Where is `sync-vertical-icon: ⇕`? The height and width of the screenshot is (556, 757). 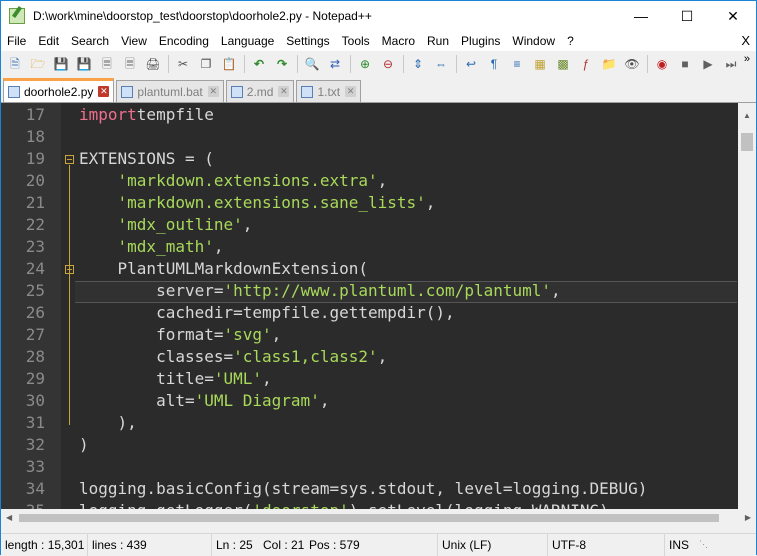 sync-vertical-icon: ⇕ is located at coordinates (418, 64).